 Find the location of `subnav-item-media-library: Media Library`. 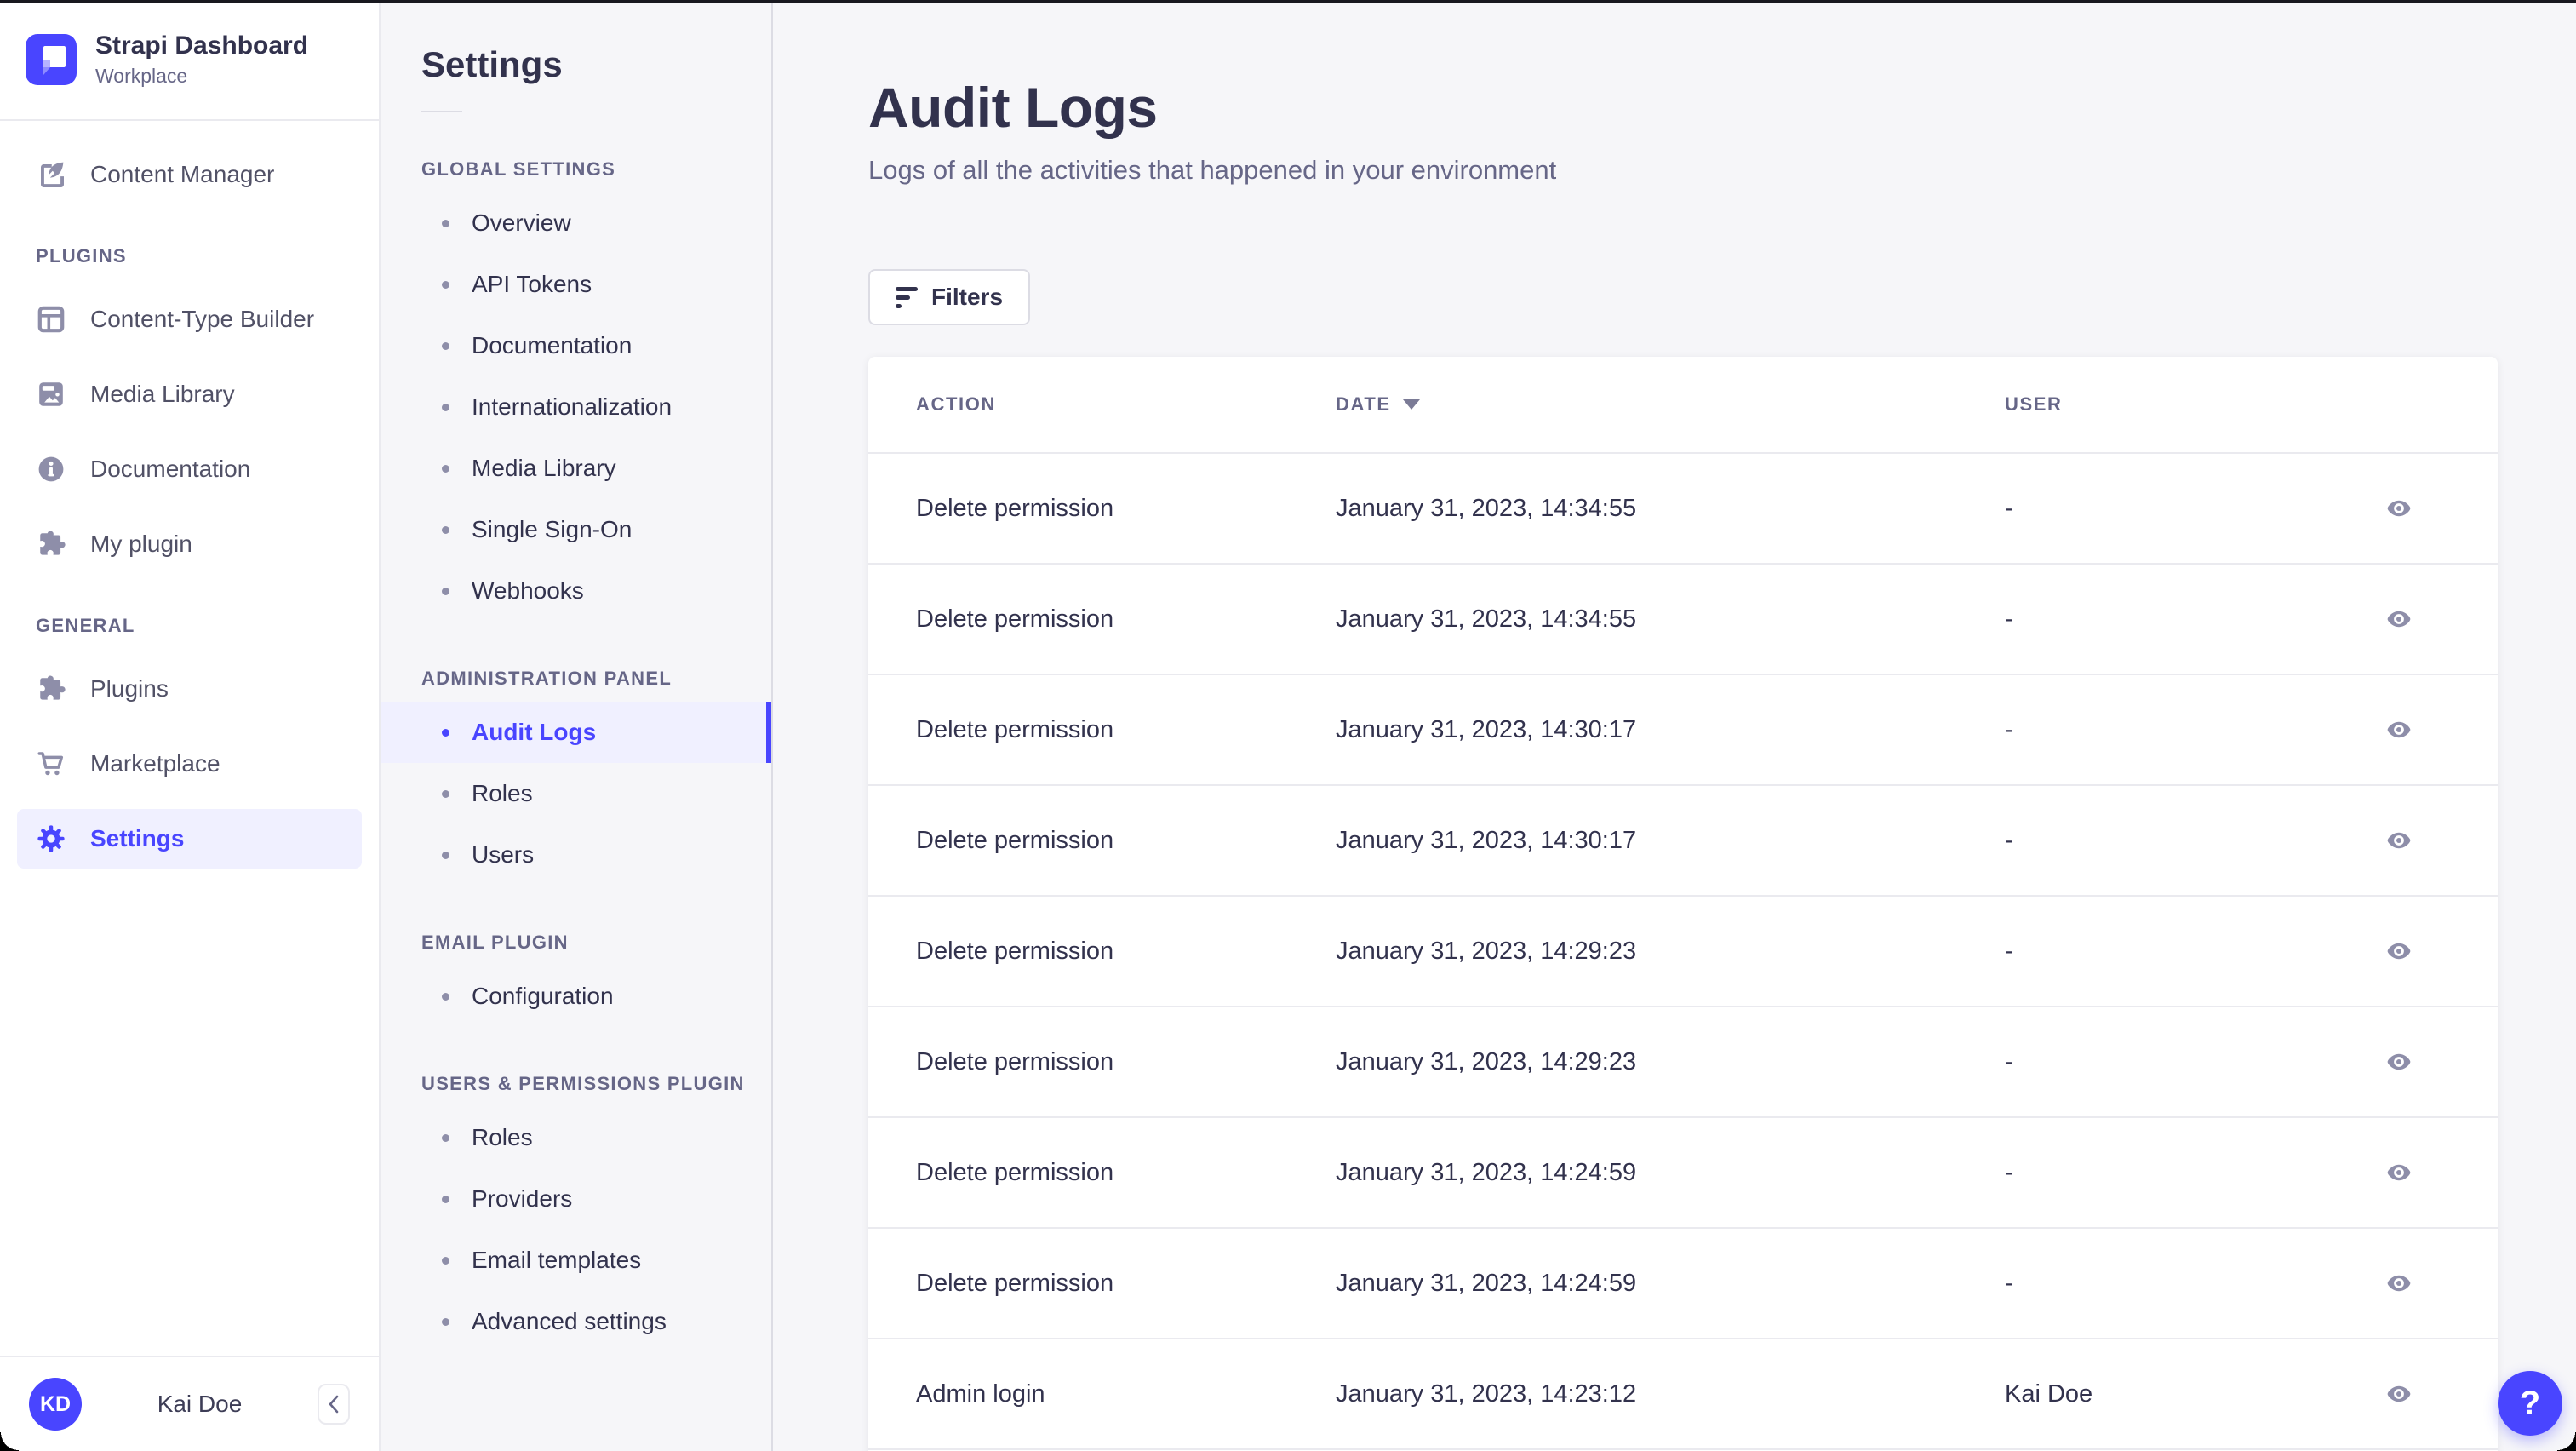

subnav-item-media-library: Media Library is located at coordinates (576, 468).